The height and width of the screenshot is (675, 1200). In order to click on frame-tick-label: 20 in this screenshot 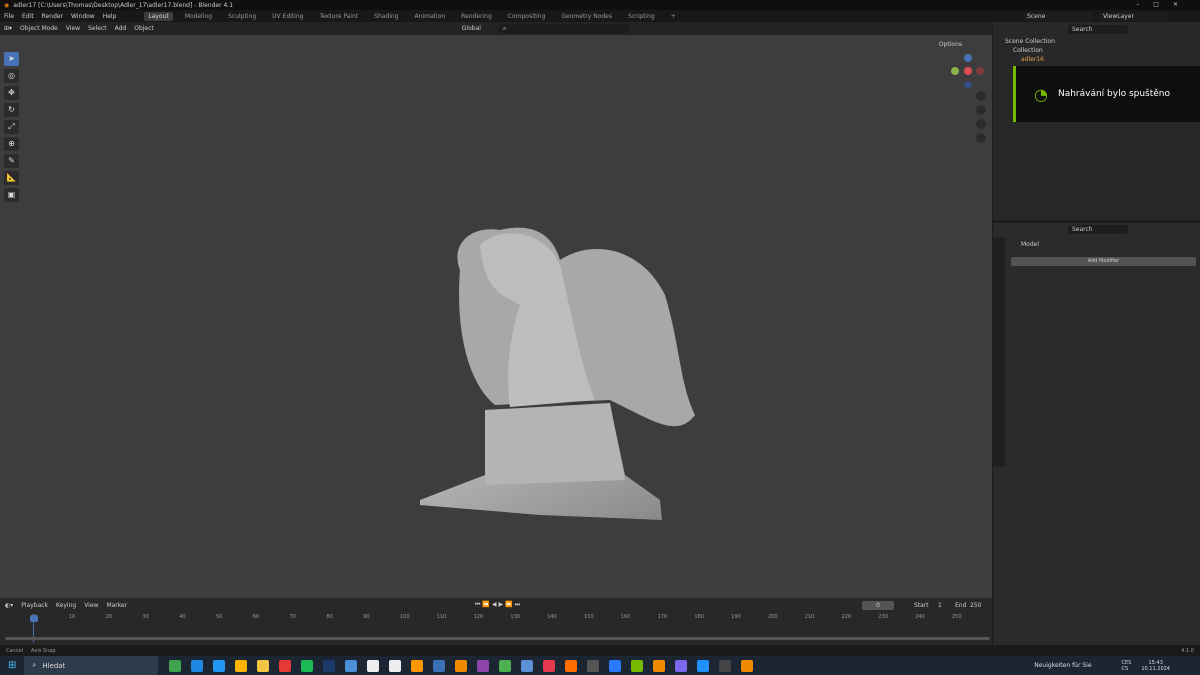, I will do `click(108, 617)`.